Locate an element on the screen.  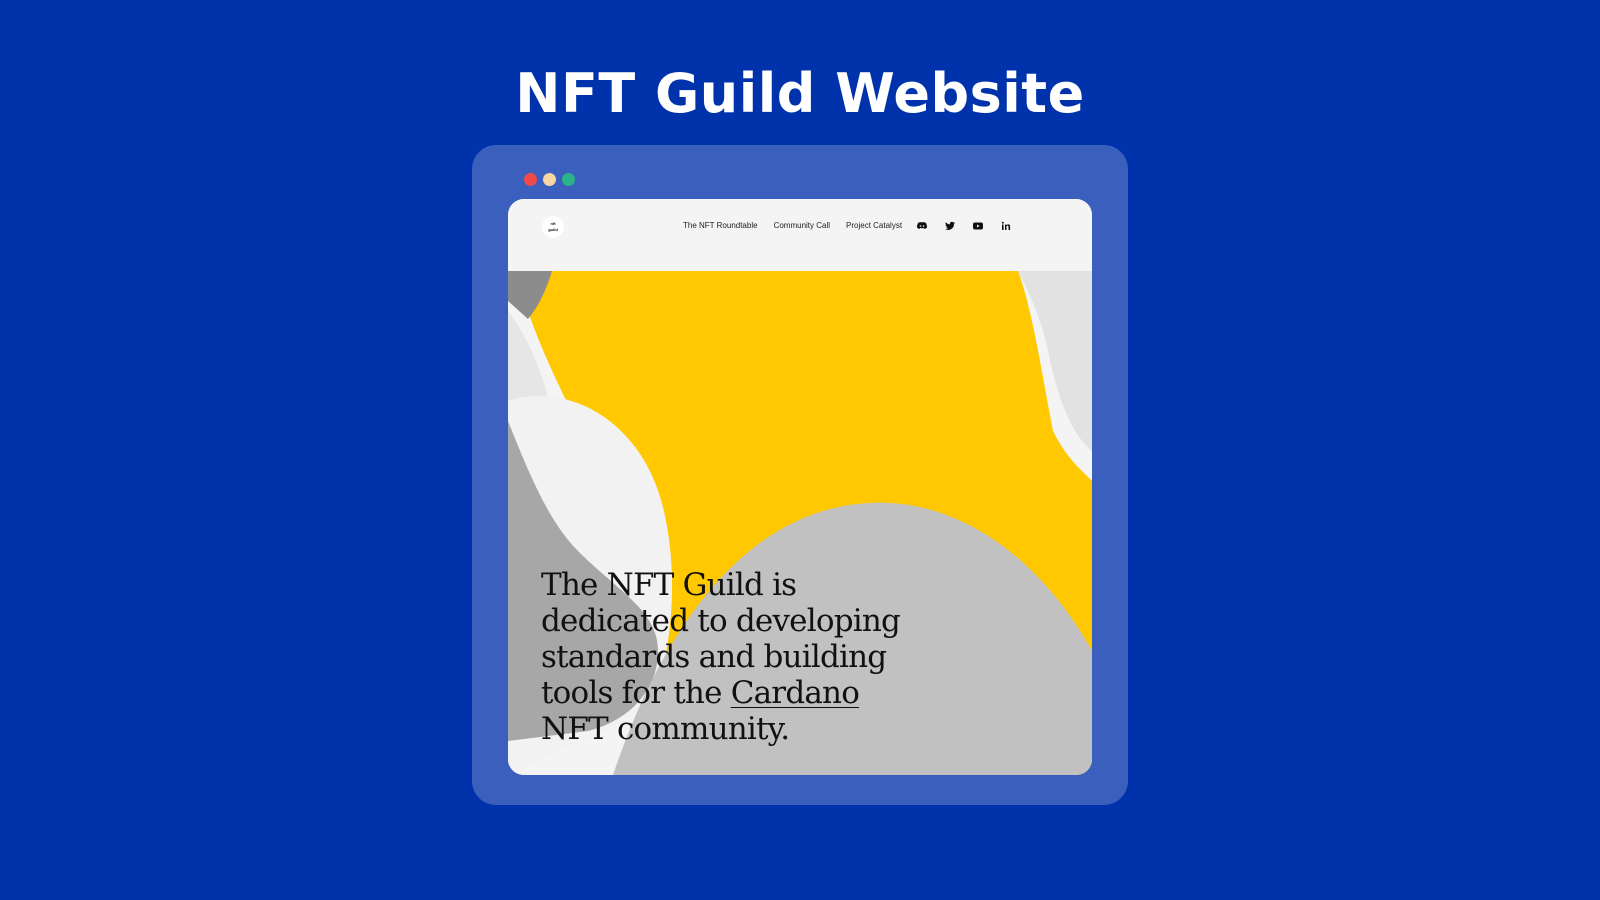
window-controls is located at coordinates (549, 179).